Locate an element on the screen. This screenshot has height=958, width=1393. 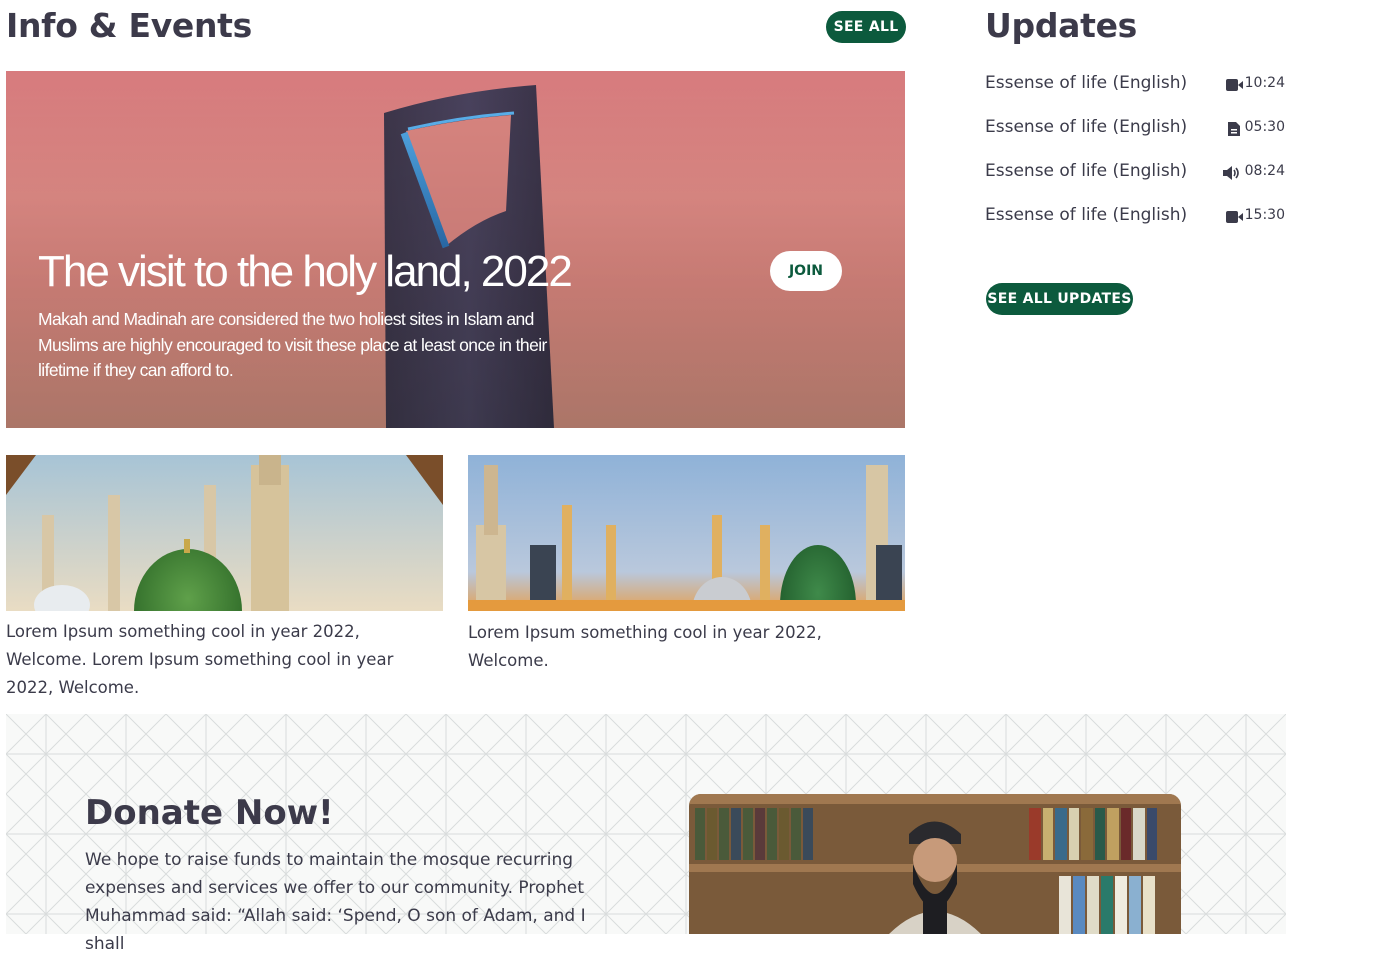
info-events-title: Info & Events is located at coordinates (129, 25).